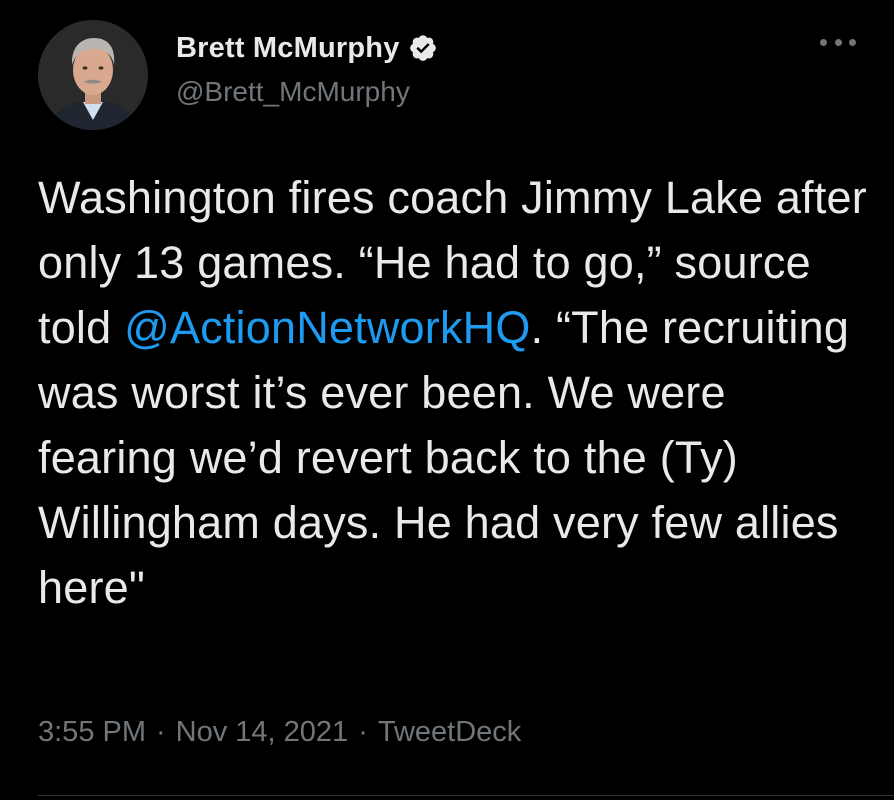 The image size is (894, 800). What do you see at coordinates (423, 48) in the screenshot?
I see `verified-badge-icon` at bounding box center [423, 48].